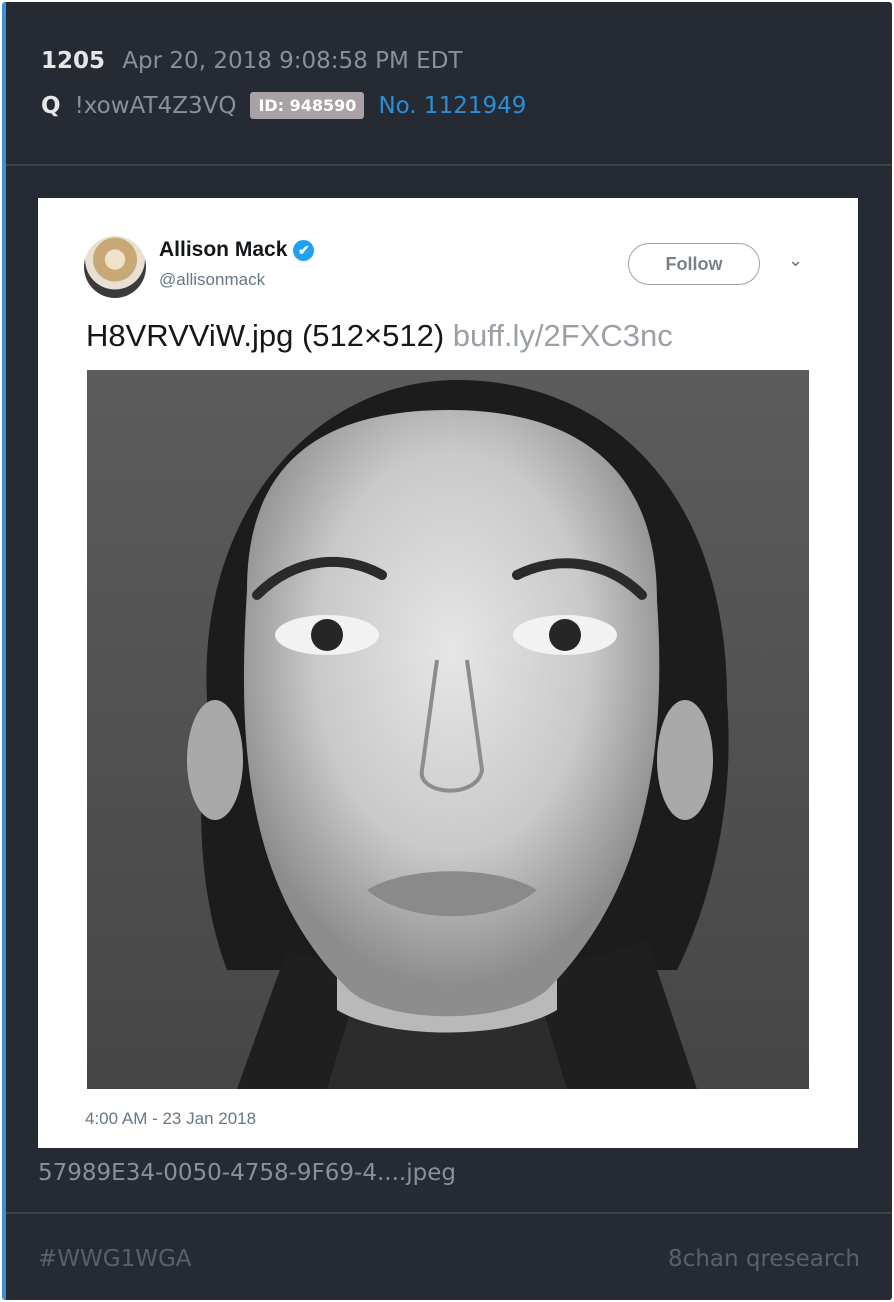 This screenshot has height=1302, width=894. I want to click on avatar, so click(115, 267).